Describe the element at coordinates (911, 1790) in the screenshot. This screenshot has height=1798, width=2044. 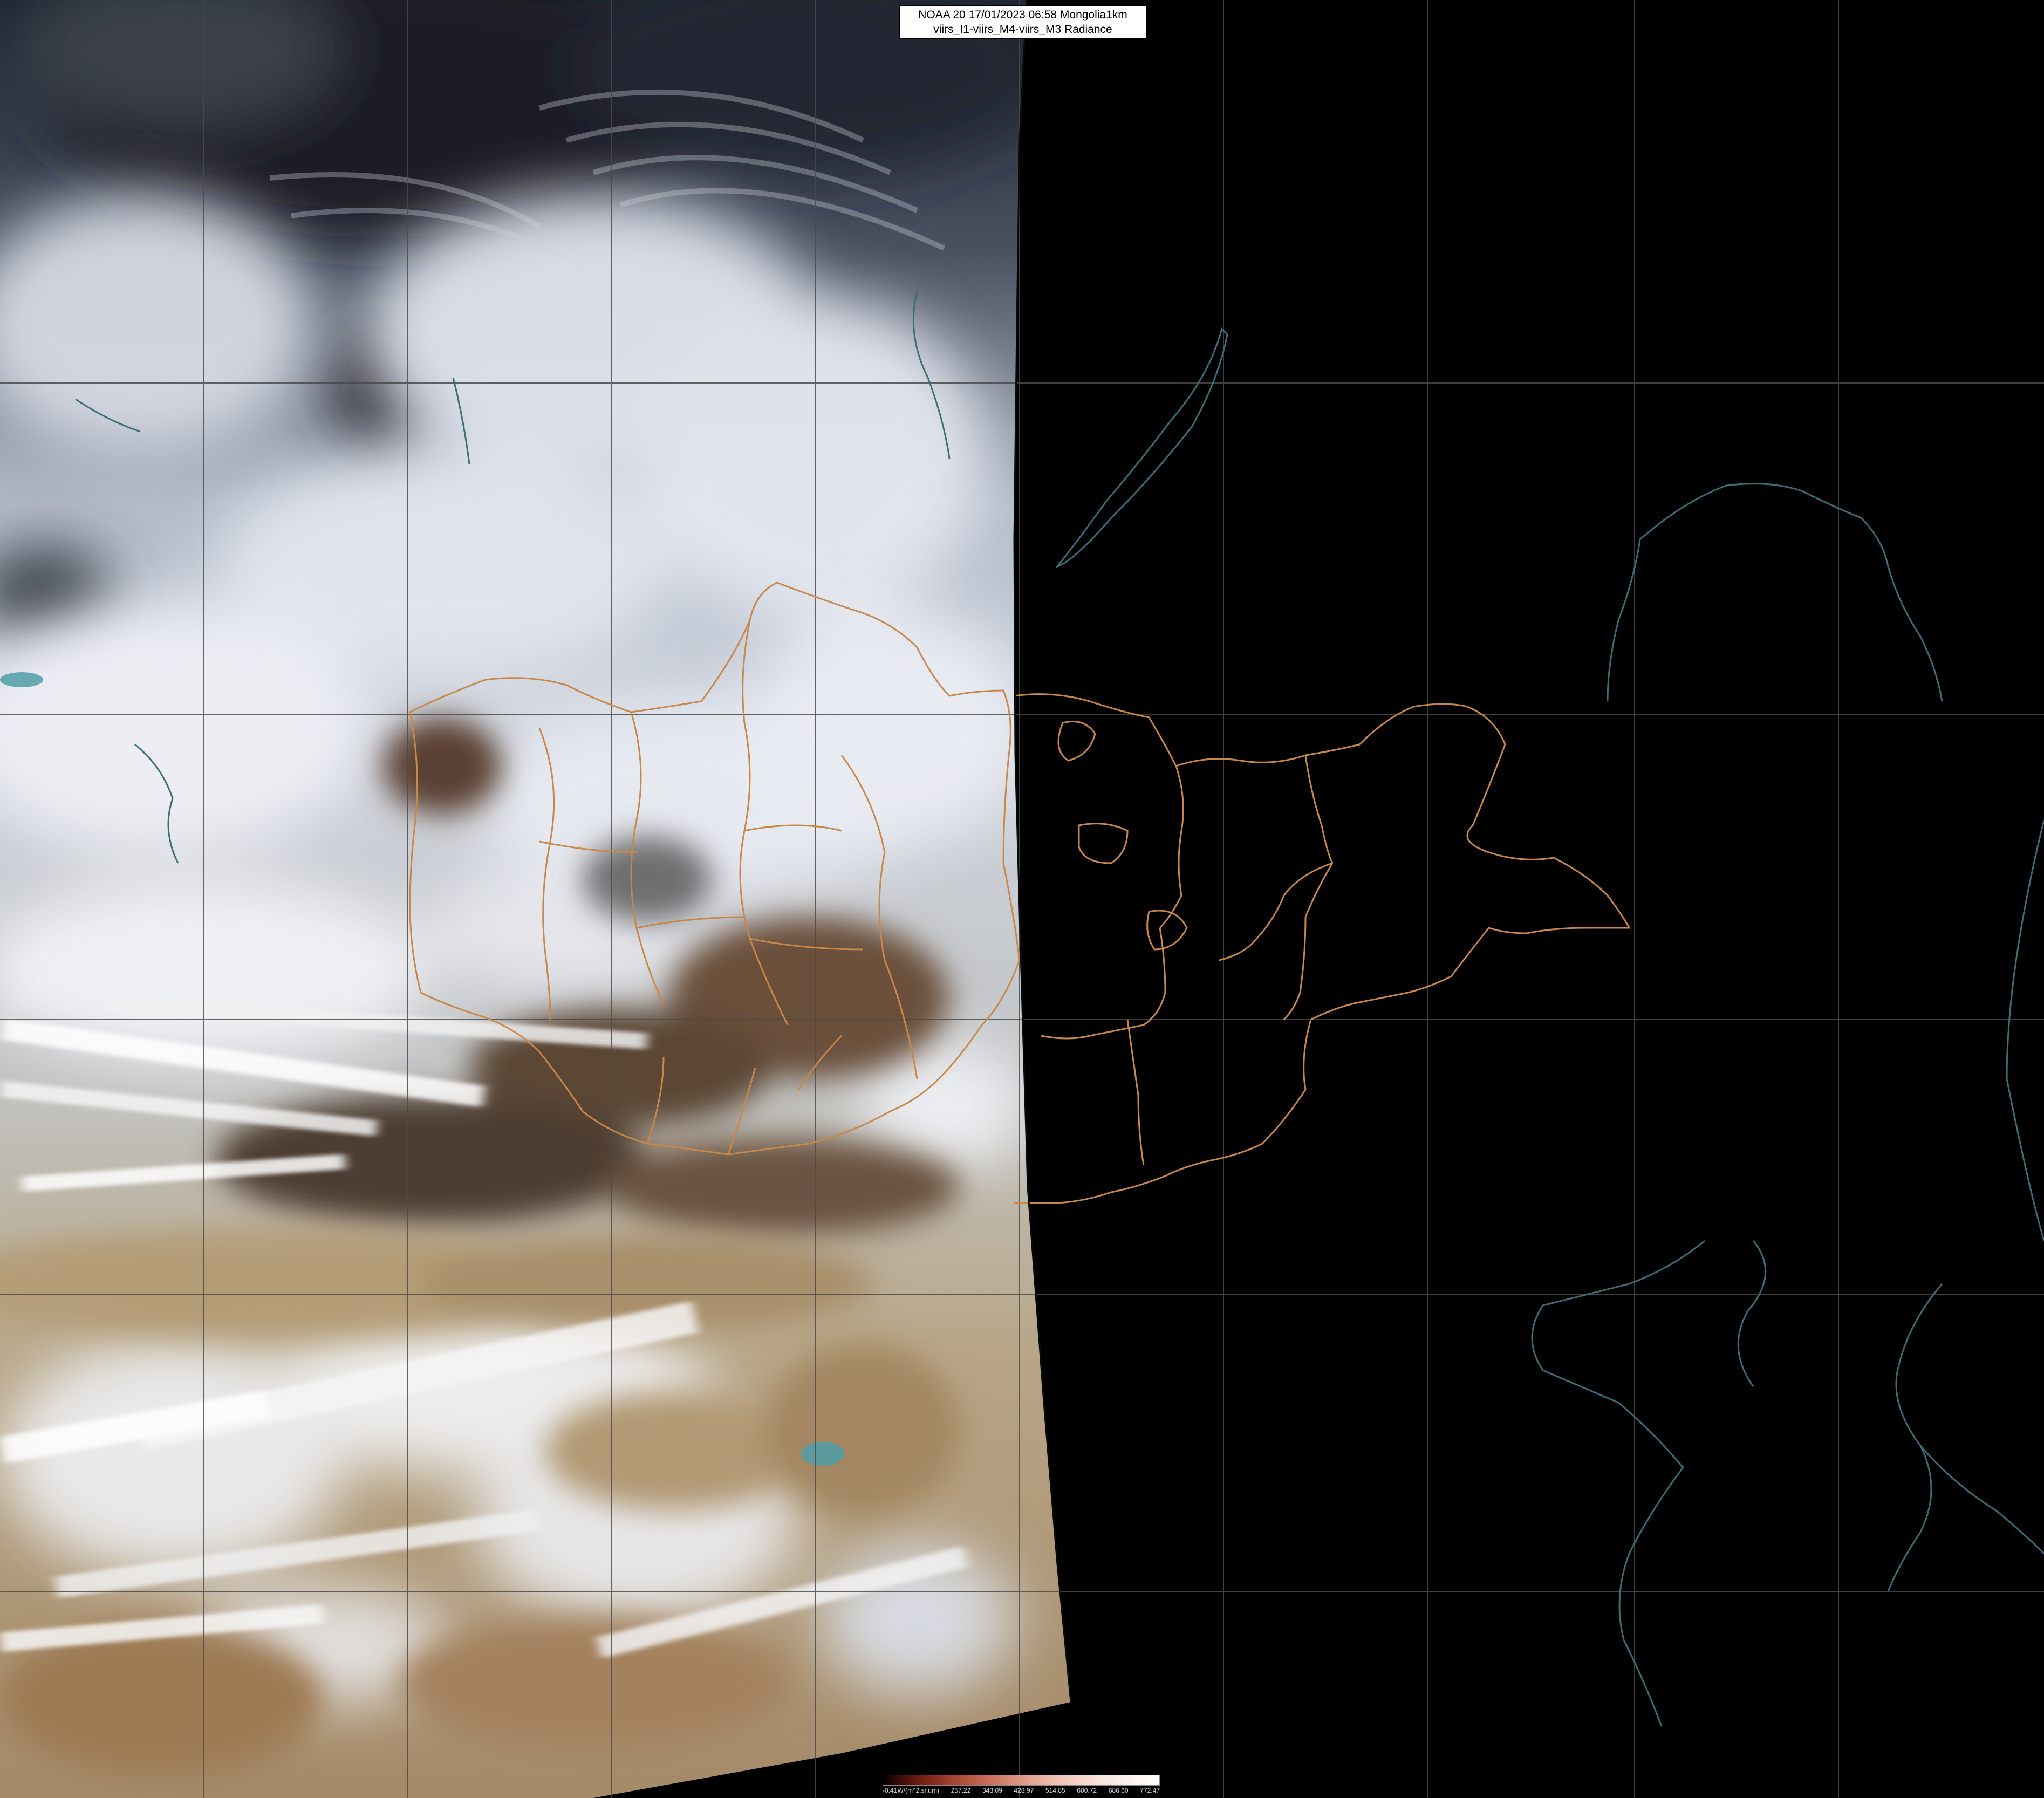
I see `colorbar-label: -0.41W/(m^2.sr.um)` at that location.